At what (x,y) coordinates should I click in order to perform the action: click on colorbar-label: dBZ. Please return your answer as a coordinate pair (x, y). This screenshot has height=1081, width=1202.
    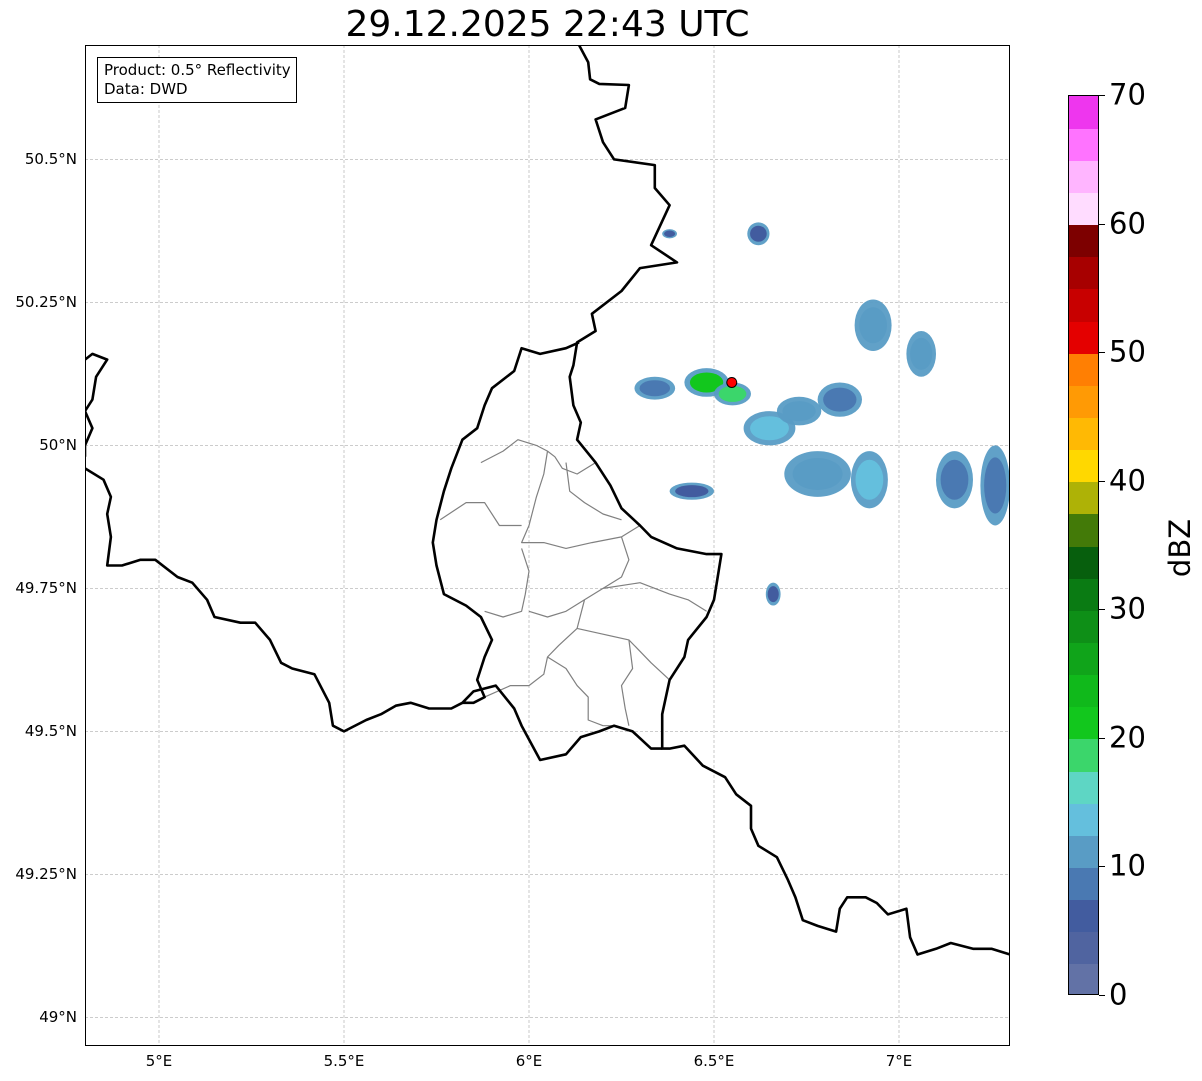
    Looking at the image, I should click on (1180, 548).